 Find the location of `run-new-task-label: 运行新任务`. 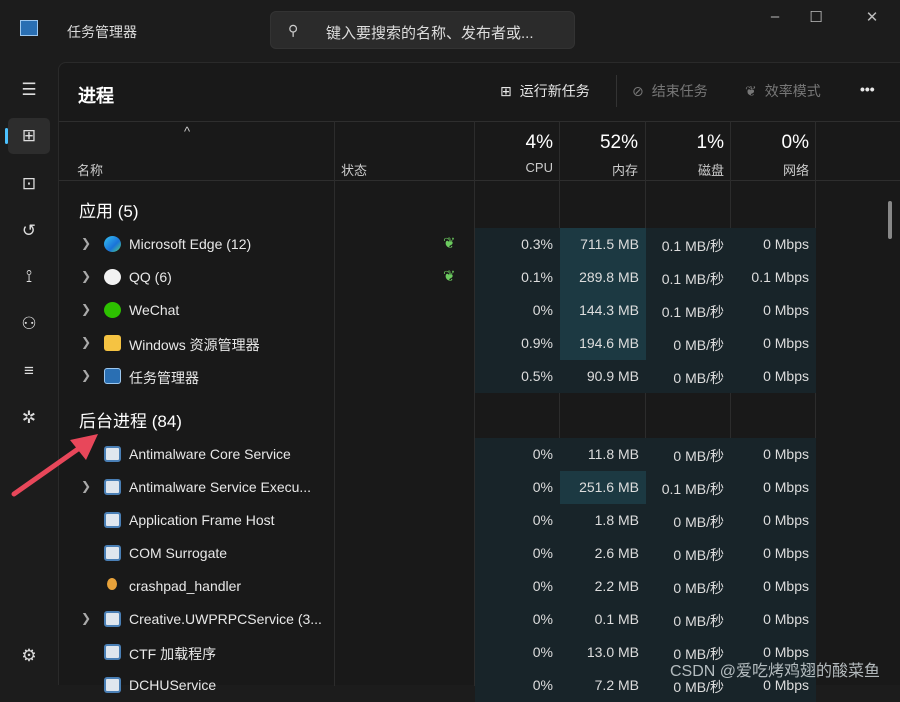

run-new-task-label: 运行新任务 is located at coordinates (554, 91).